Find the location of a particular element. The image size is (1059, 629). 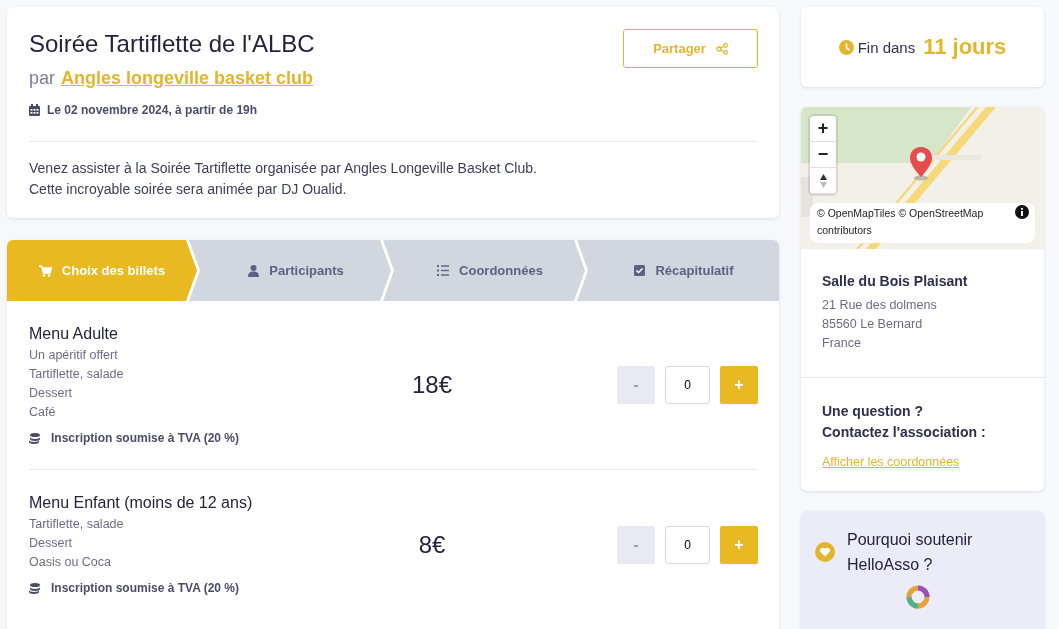

zoom-in-button: + is located at coordinates (823, 129).